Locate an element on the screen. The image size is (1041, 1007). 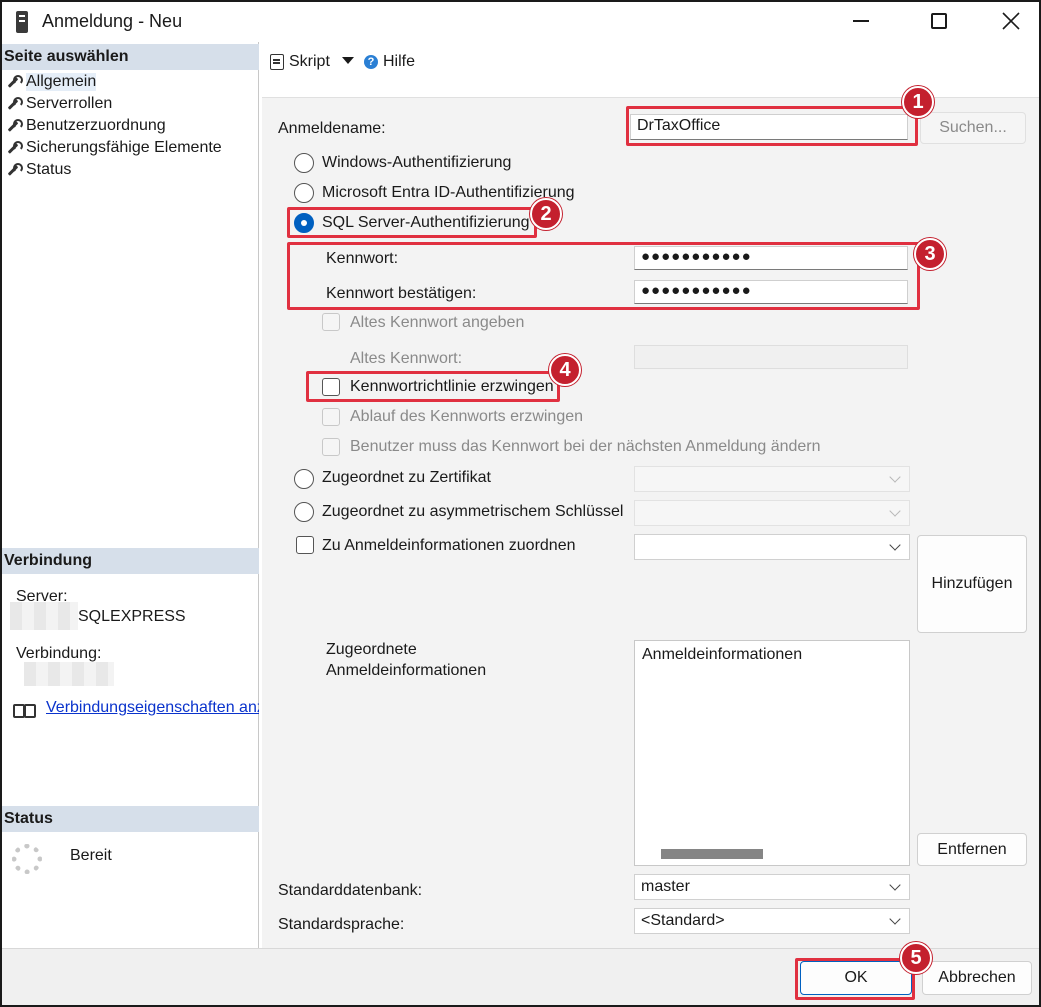
close-icon is located at coordinates (1011, 21).